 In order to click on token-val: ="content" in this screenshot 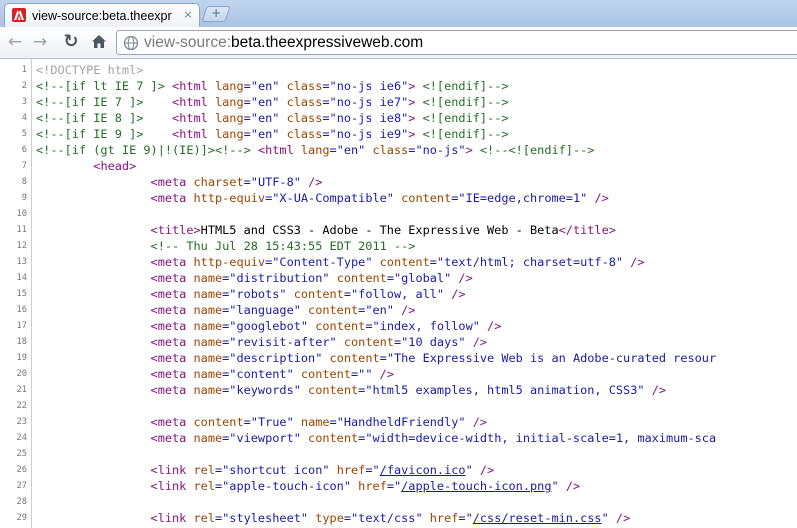, I will do `click(261, 374)`.